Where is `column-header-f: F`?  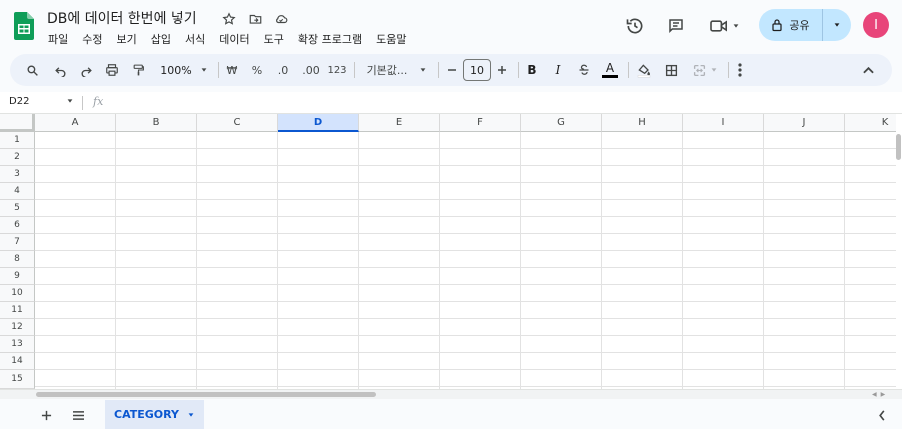
column-header-f: F is located at coordinates (480, 123).